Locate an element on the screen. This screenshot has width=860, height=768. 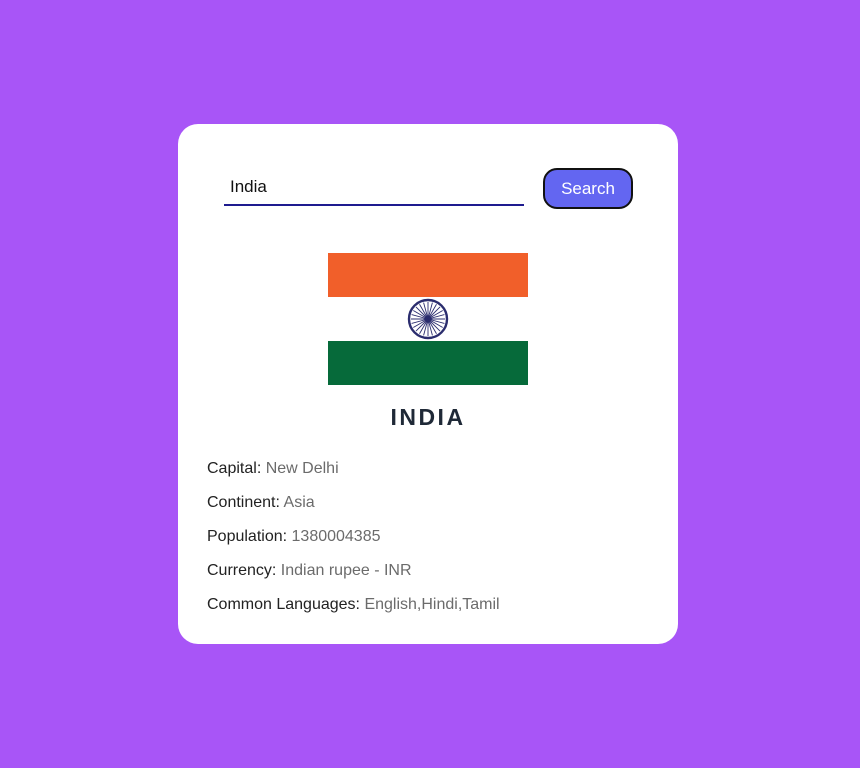
detail-languages: Common Languages: English,Hindi,Tamil is located at coordinates (353, 604).